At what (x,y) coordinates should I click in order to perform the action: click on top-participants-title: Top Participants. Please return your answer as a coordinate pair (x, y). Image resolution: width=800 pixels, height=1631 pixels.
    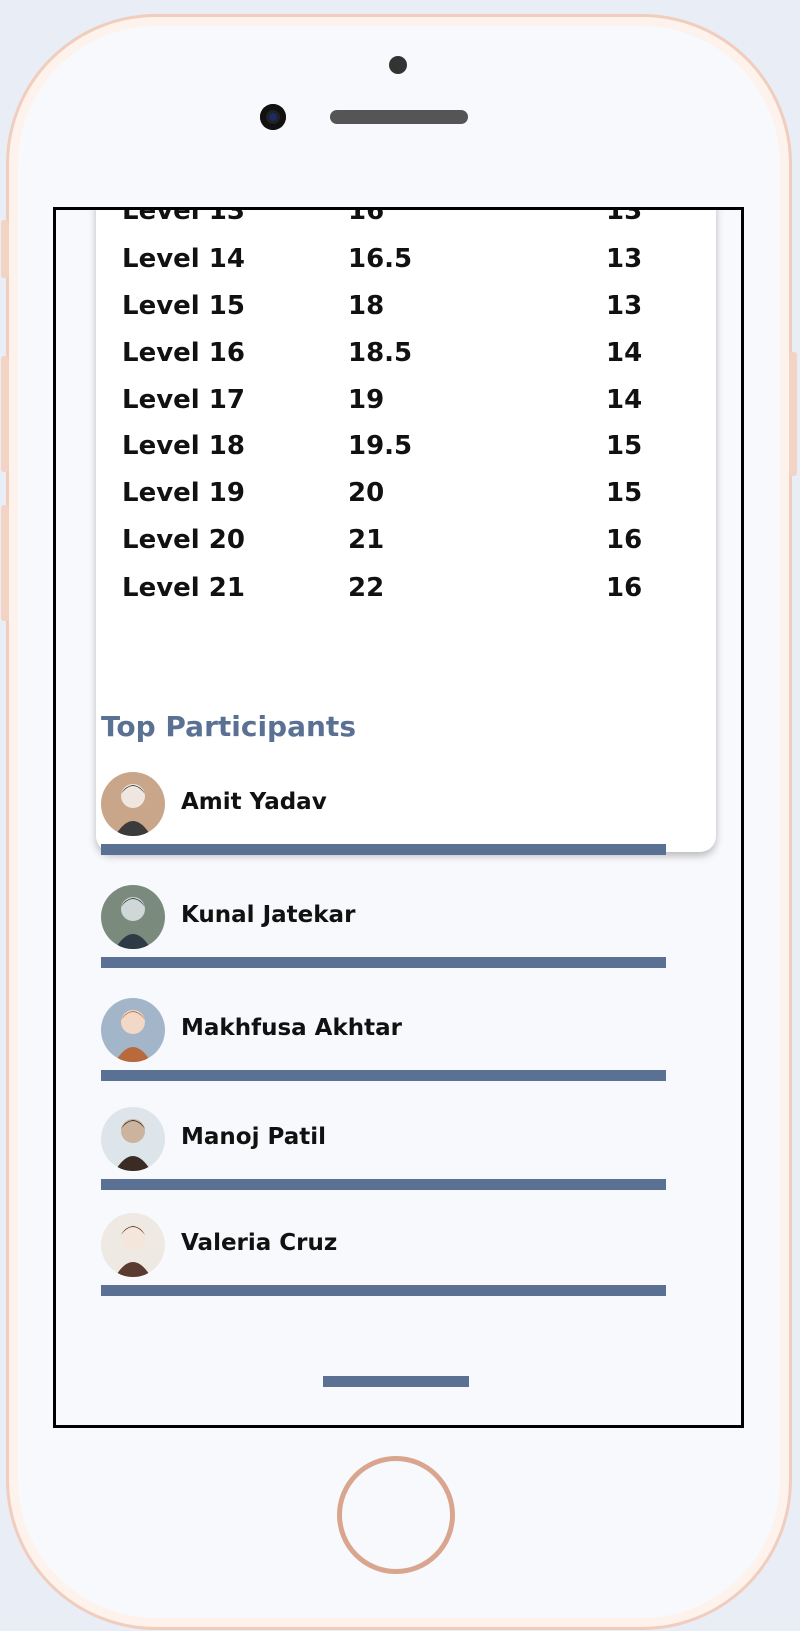
    Looking at the image, I should click on (228, 726).